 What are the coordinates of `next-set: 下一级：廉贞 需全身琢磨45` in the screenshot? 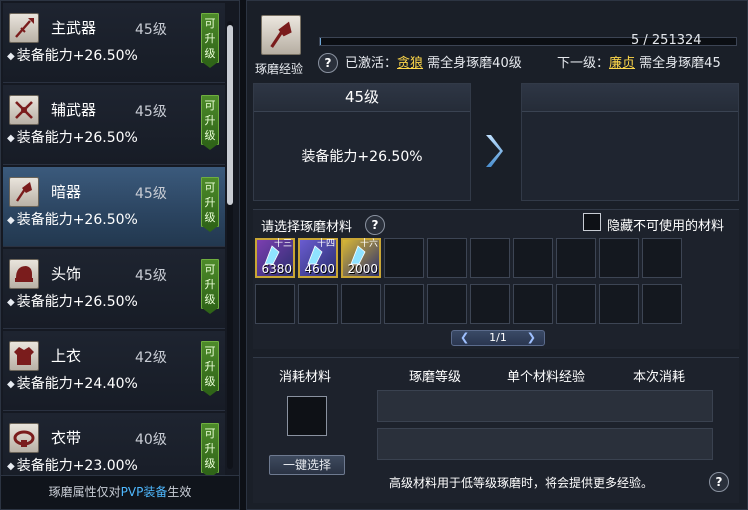 It's located at (639, 61).